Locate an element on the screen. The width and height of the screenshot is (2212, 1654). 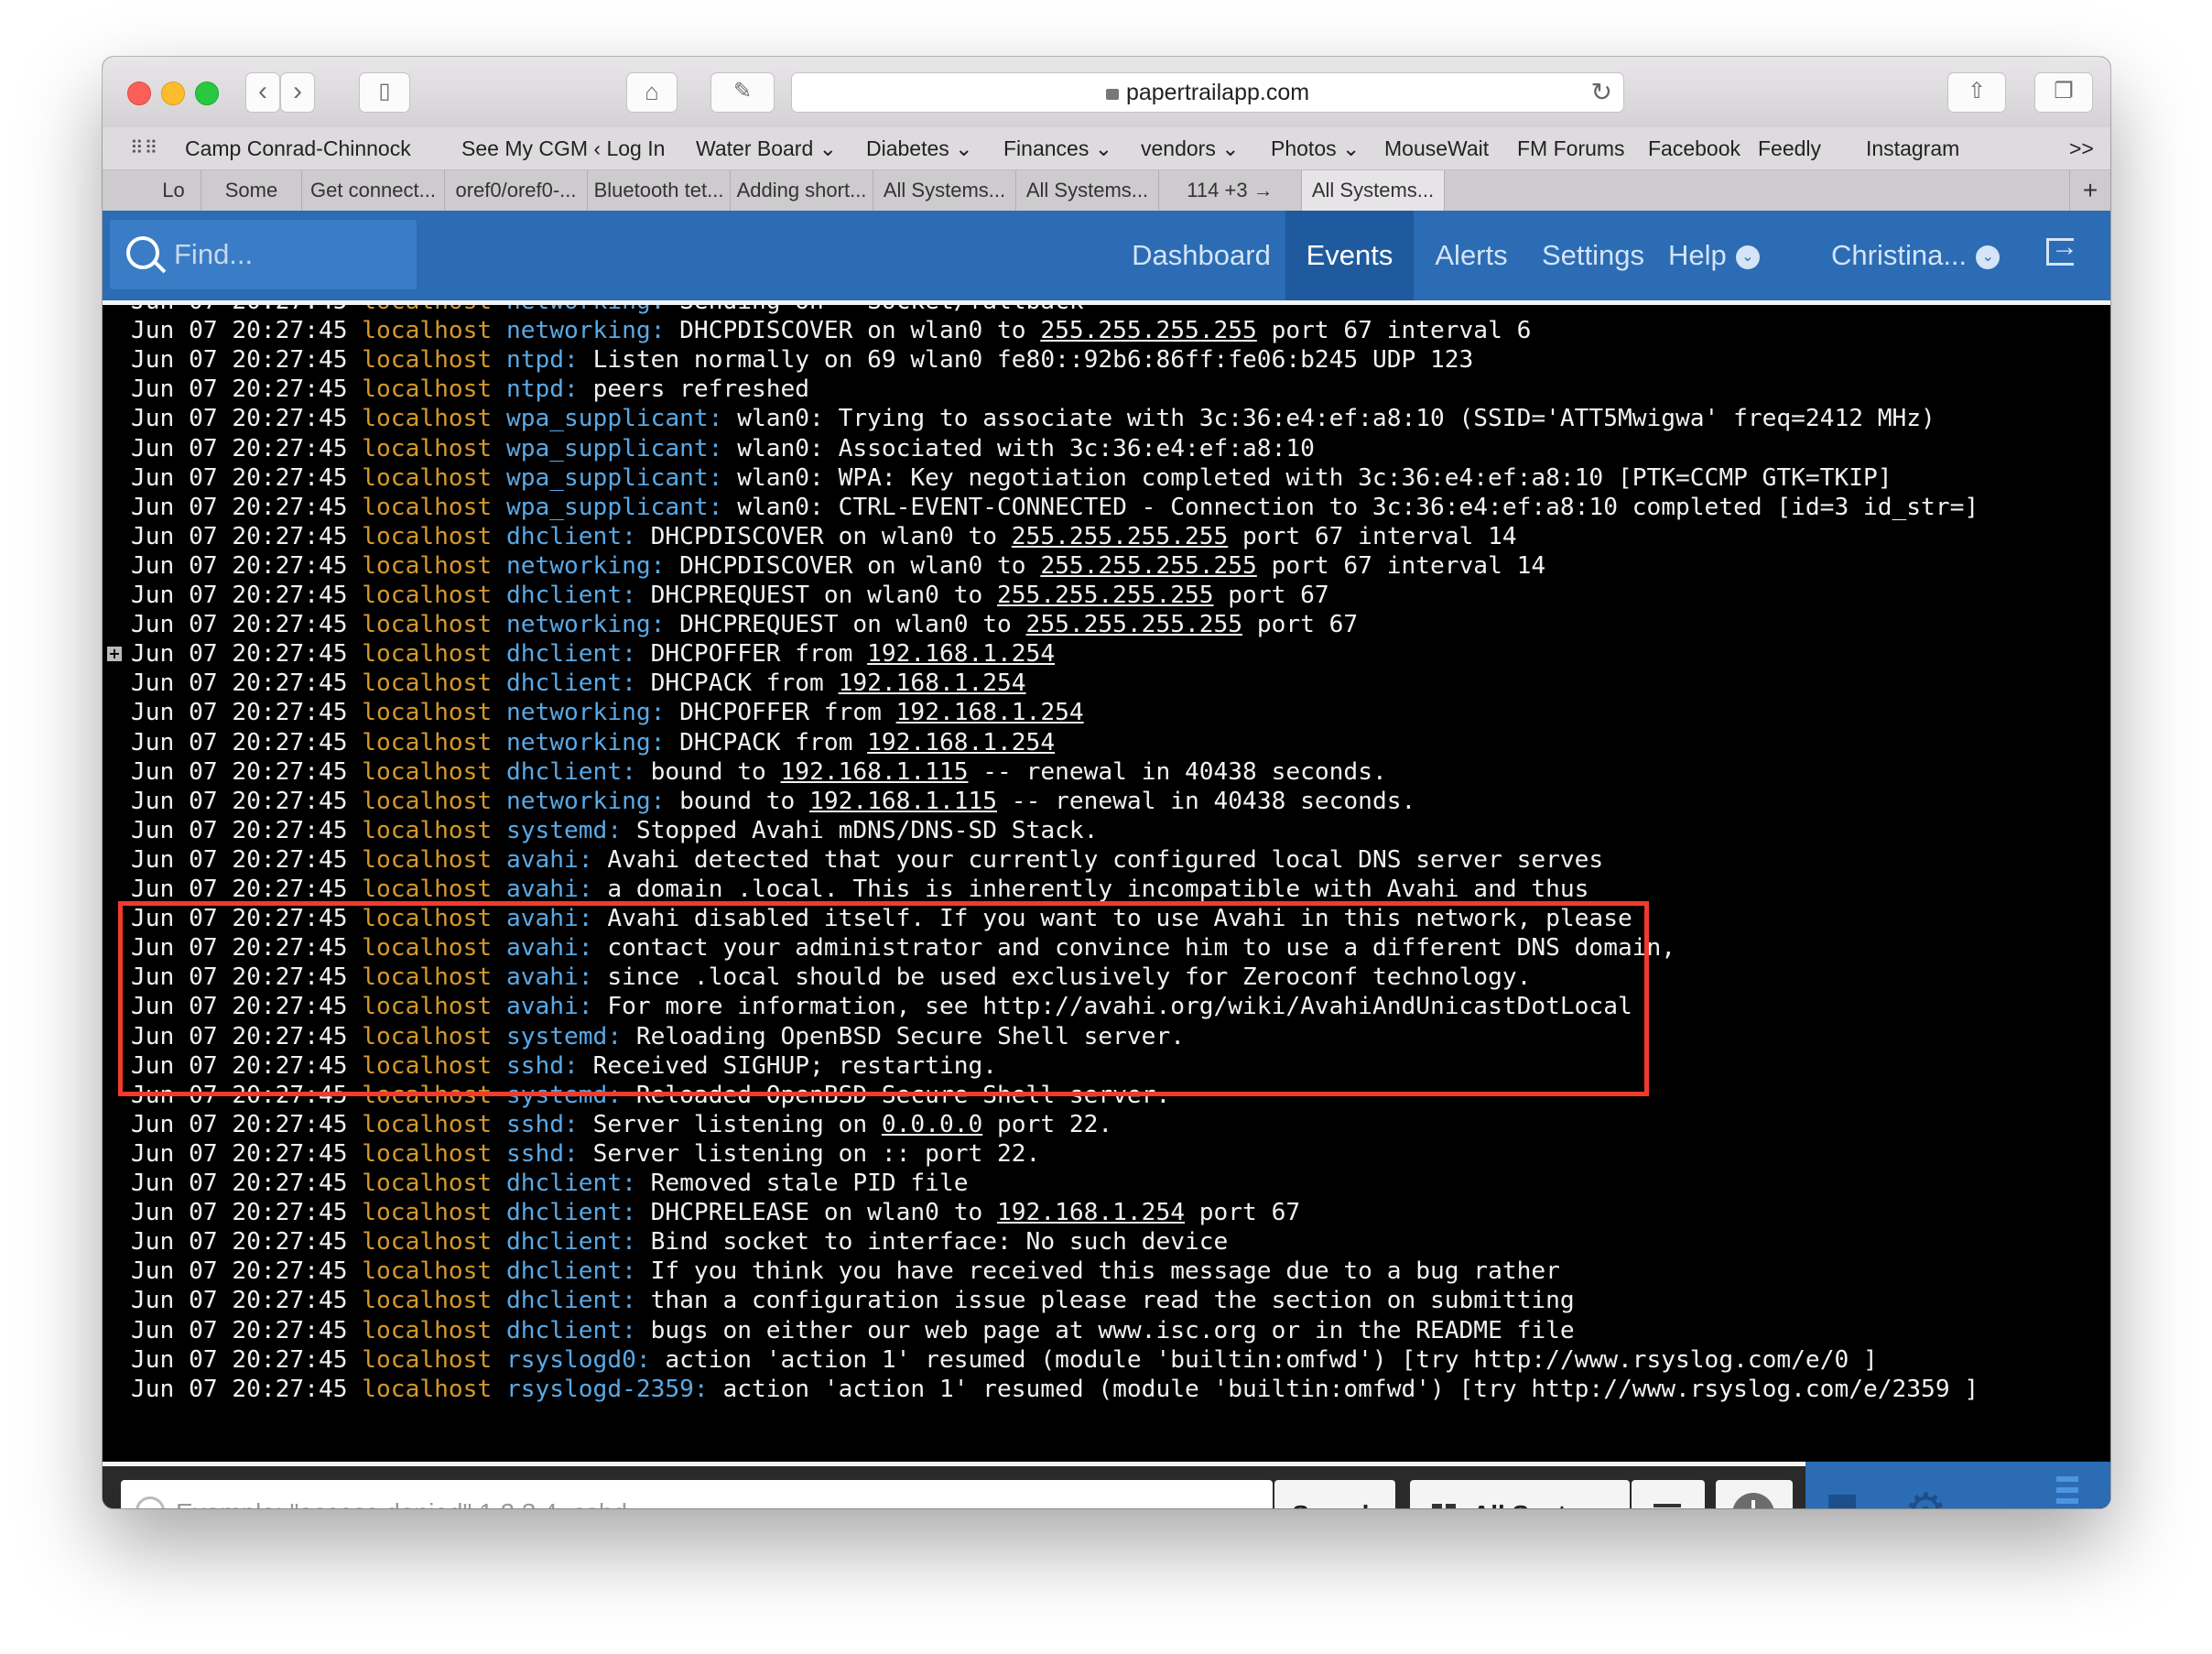
log-program: sshd: is located at coordinates (542, 1066).